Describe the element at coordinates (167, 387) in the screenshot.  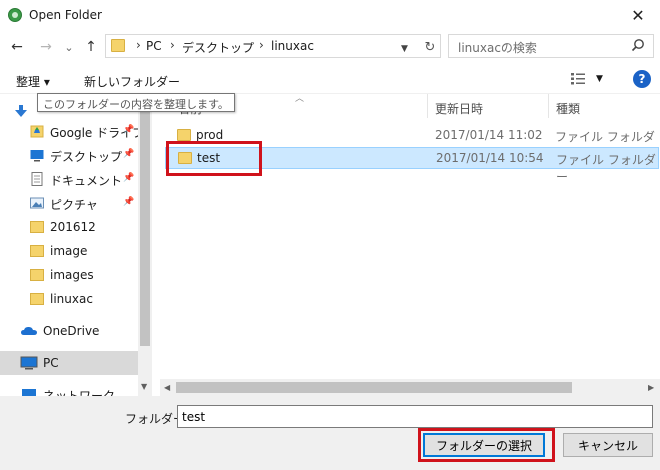
I see `scroll-left-arrow-icon: ◀` at that location.